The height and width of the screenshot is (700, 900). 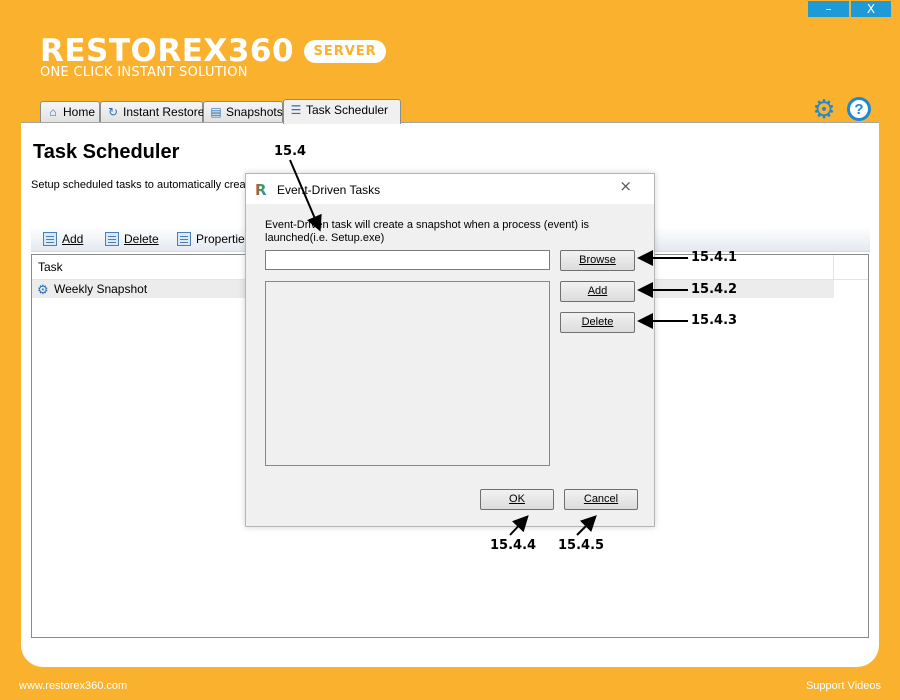 I want to click on delete-button: Delete, so click(x=597, y=322).